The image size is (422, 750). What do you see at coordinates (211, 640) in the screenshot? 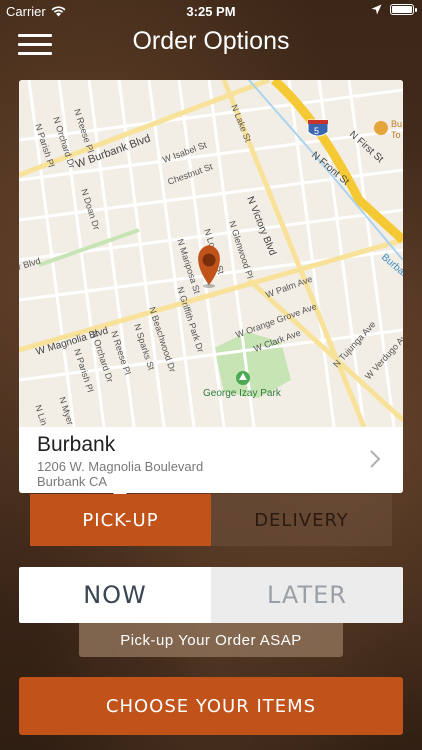
I see `timing-description: Pick-up Your Order ASAP` at bounding box center [211, 640].